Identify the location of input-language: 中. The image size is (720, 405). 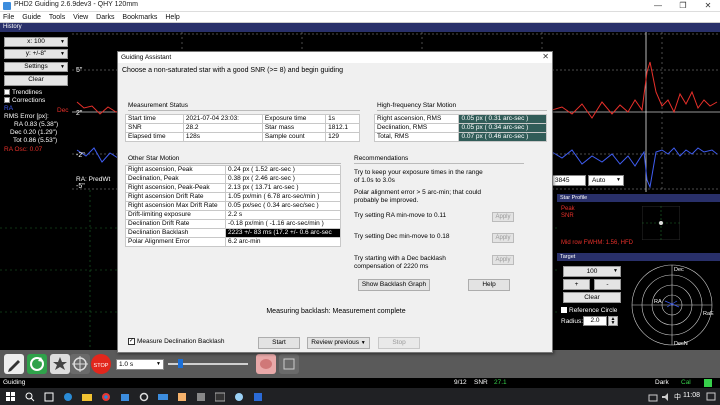
(677, 397).